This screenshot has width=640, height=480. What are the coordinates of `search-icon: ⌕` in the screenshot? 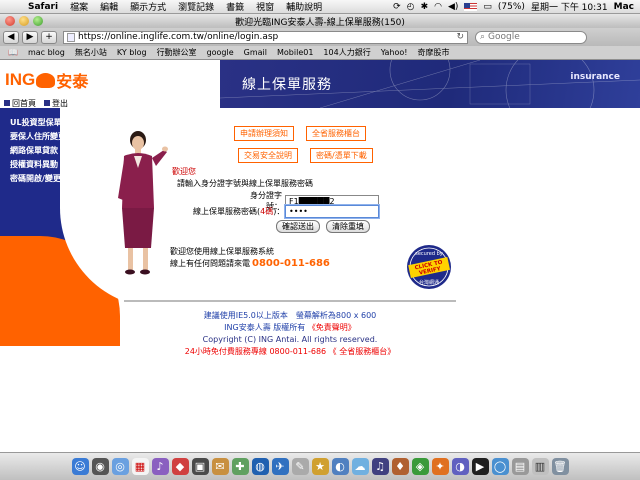 It's located at (483, 37).